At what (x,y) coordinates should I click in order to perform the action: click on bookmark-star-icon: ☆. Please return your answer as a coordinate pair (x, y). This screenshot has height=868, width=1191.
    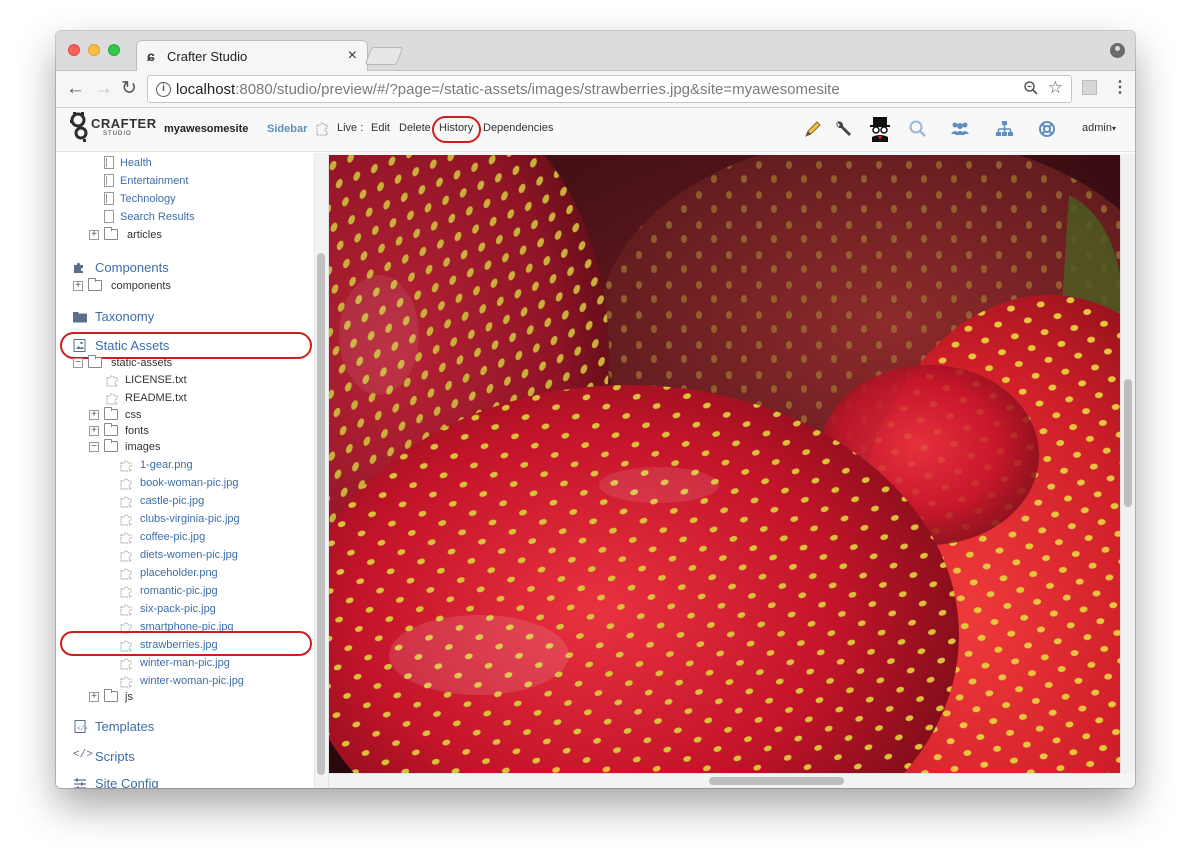
    Looking at the image, I should click on (1055, 88).